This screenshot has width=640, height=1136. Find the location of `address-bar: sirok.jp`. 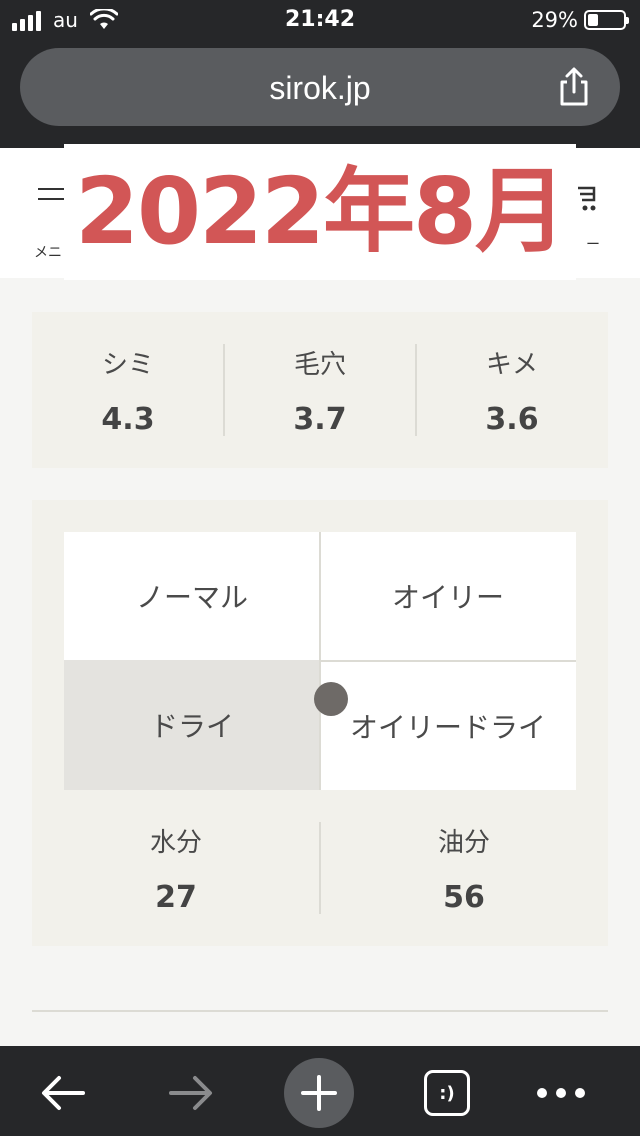

address-bar: sirok.jp is located at coordinates (320, 87).